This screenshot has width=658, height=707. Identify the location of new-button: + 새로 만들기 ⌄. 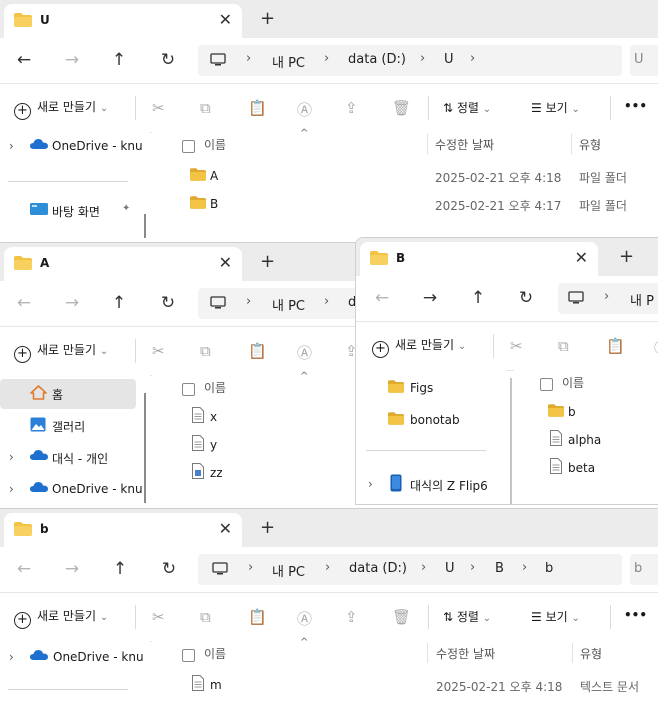
(61, 618).